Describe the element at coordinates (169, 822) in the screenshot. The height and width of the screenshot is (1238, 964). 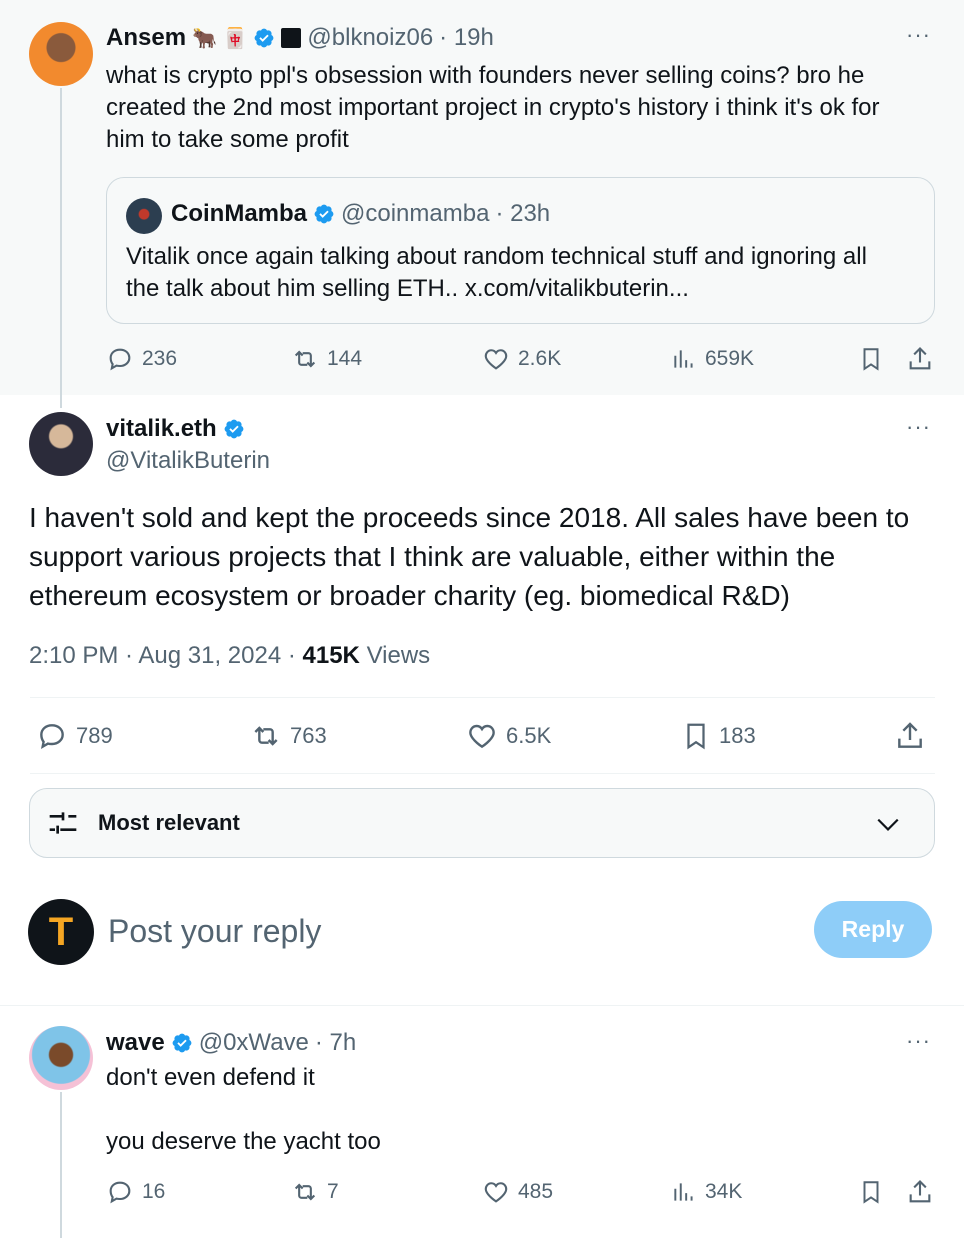
I see `sort-label: Most relevant` at that location.